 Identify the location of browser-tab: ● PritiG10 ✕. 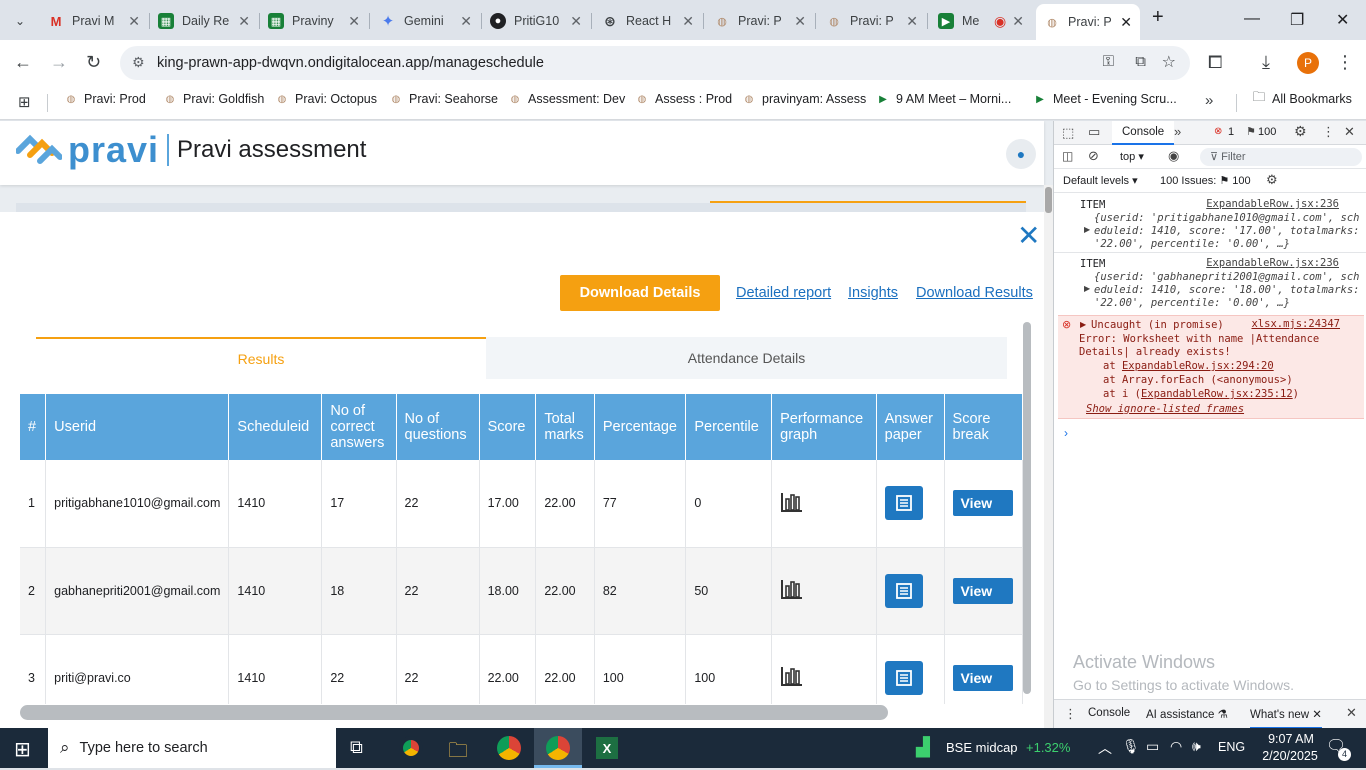
(536, 21).